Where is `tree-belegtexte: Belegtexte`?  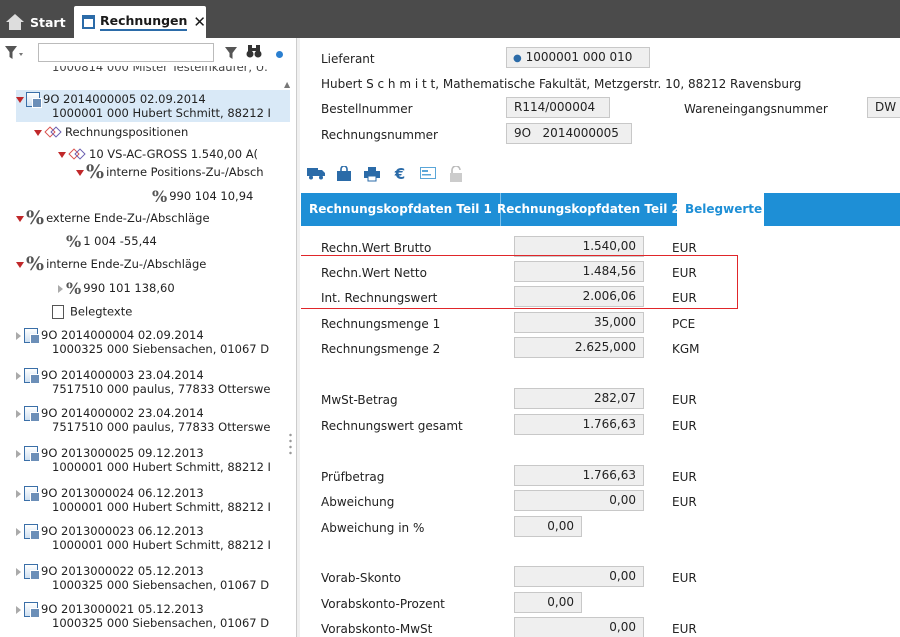 tree-belegtexte: Belegtexte is located at coordinates (92, 312).